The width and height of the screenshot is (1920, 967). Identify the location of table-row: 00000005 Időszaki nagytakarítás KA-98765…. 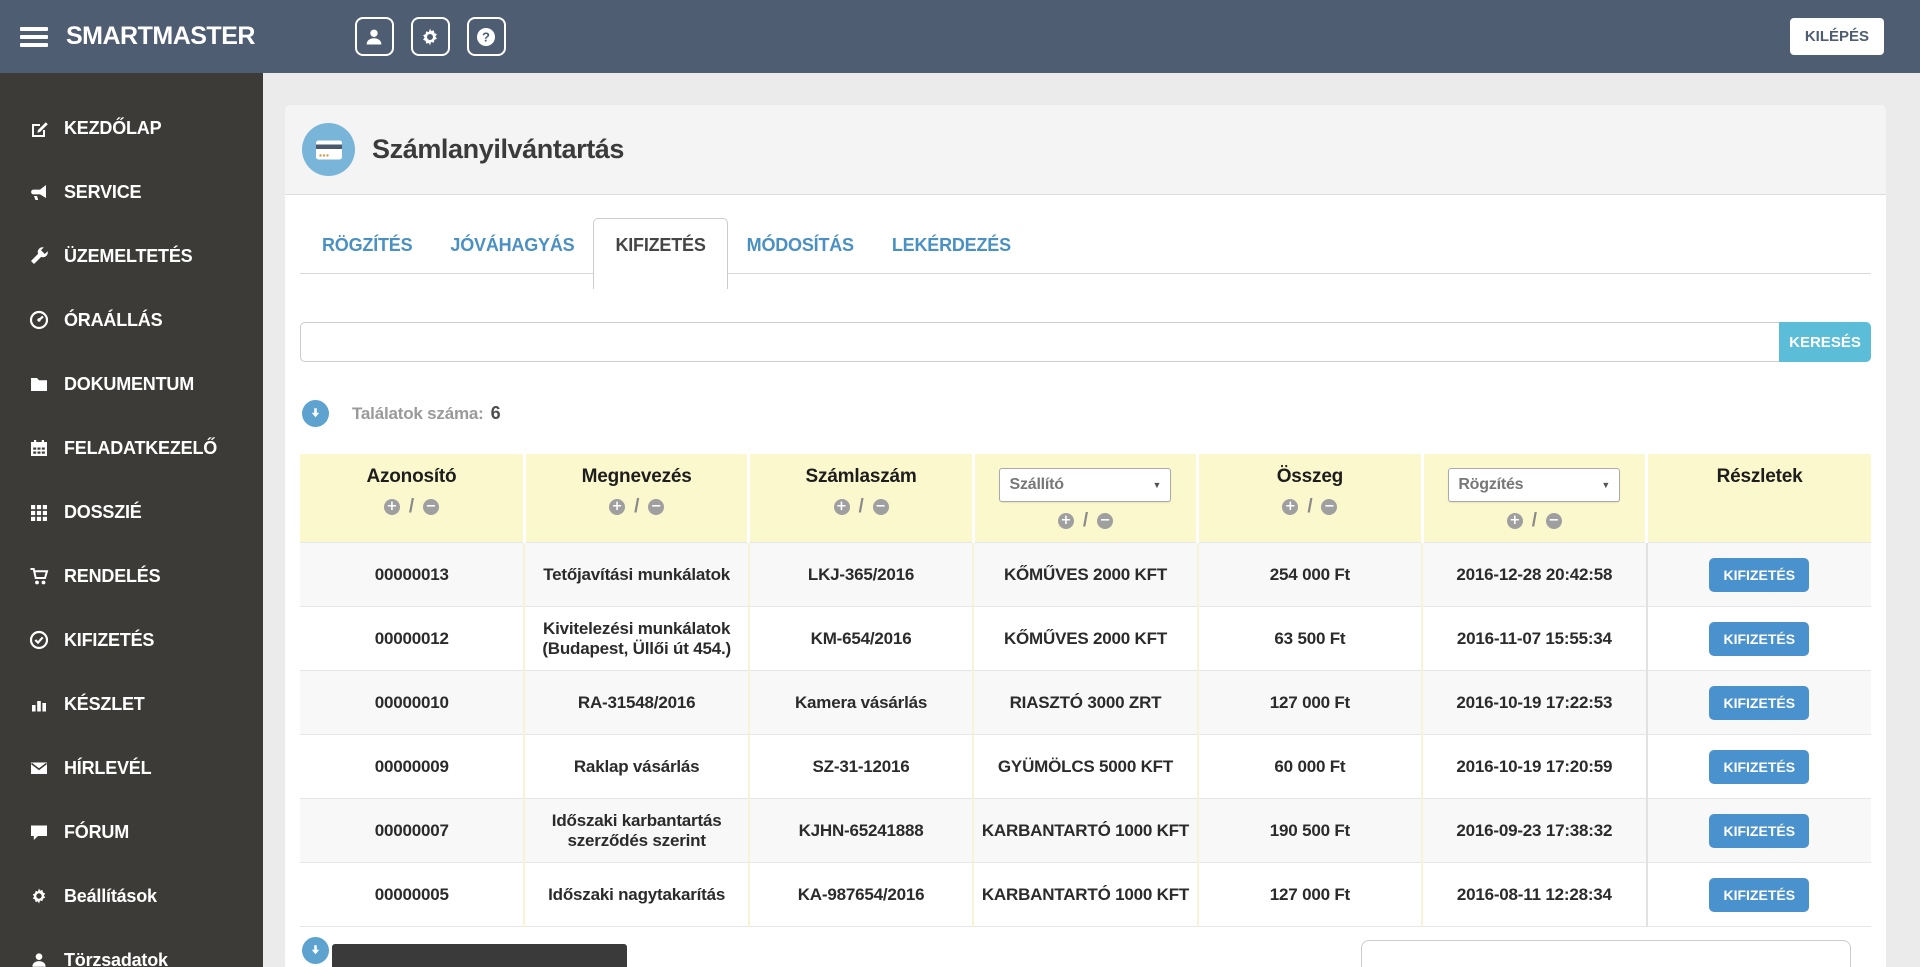
(1085, 894).